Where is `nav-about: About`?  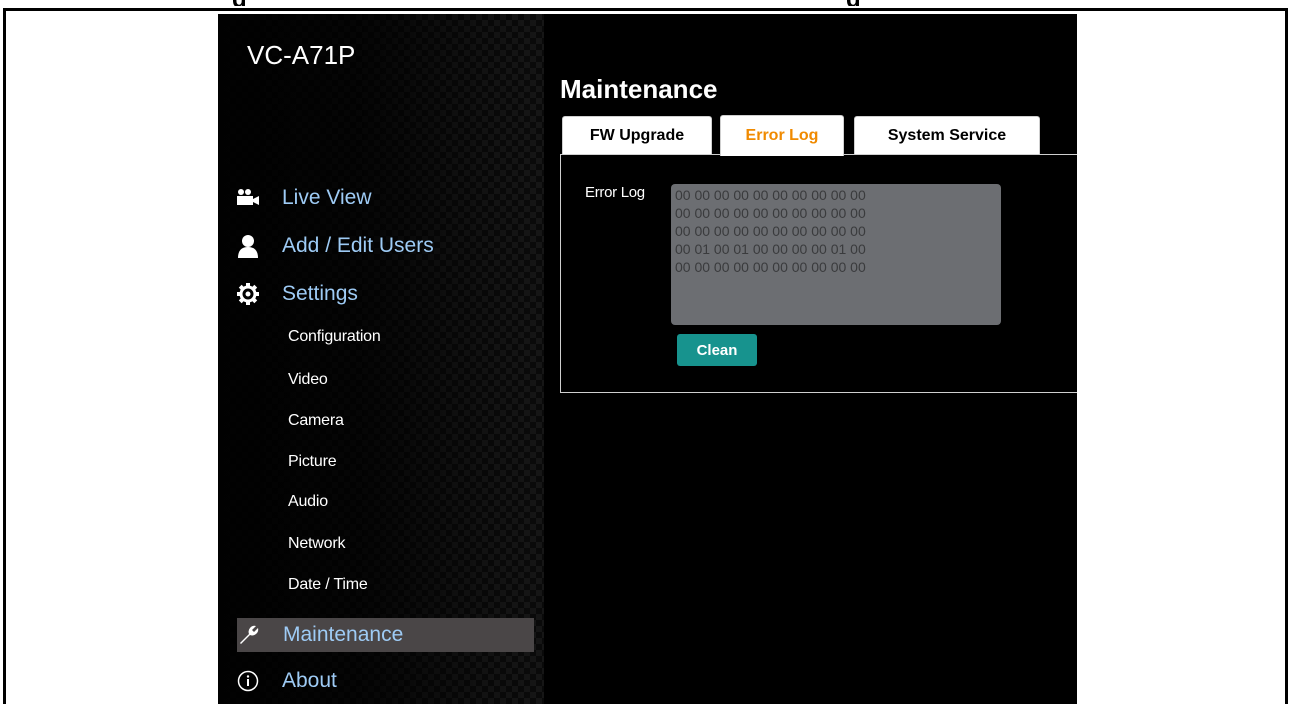 nav-about: About is located at coordinates (286, 681).